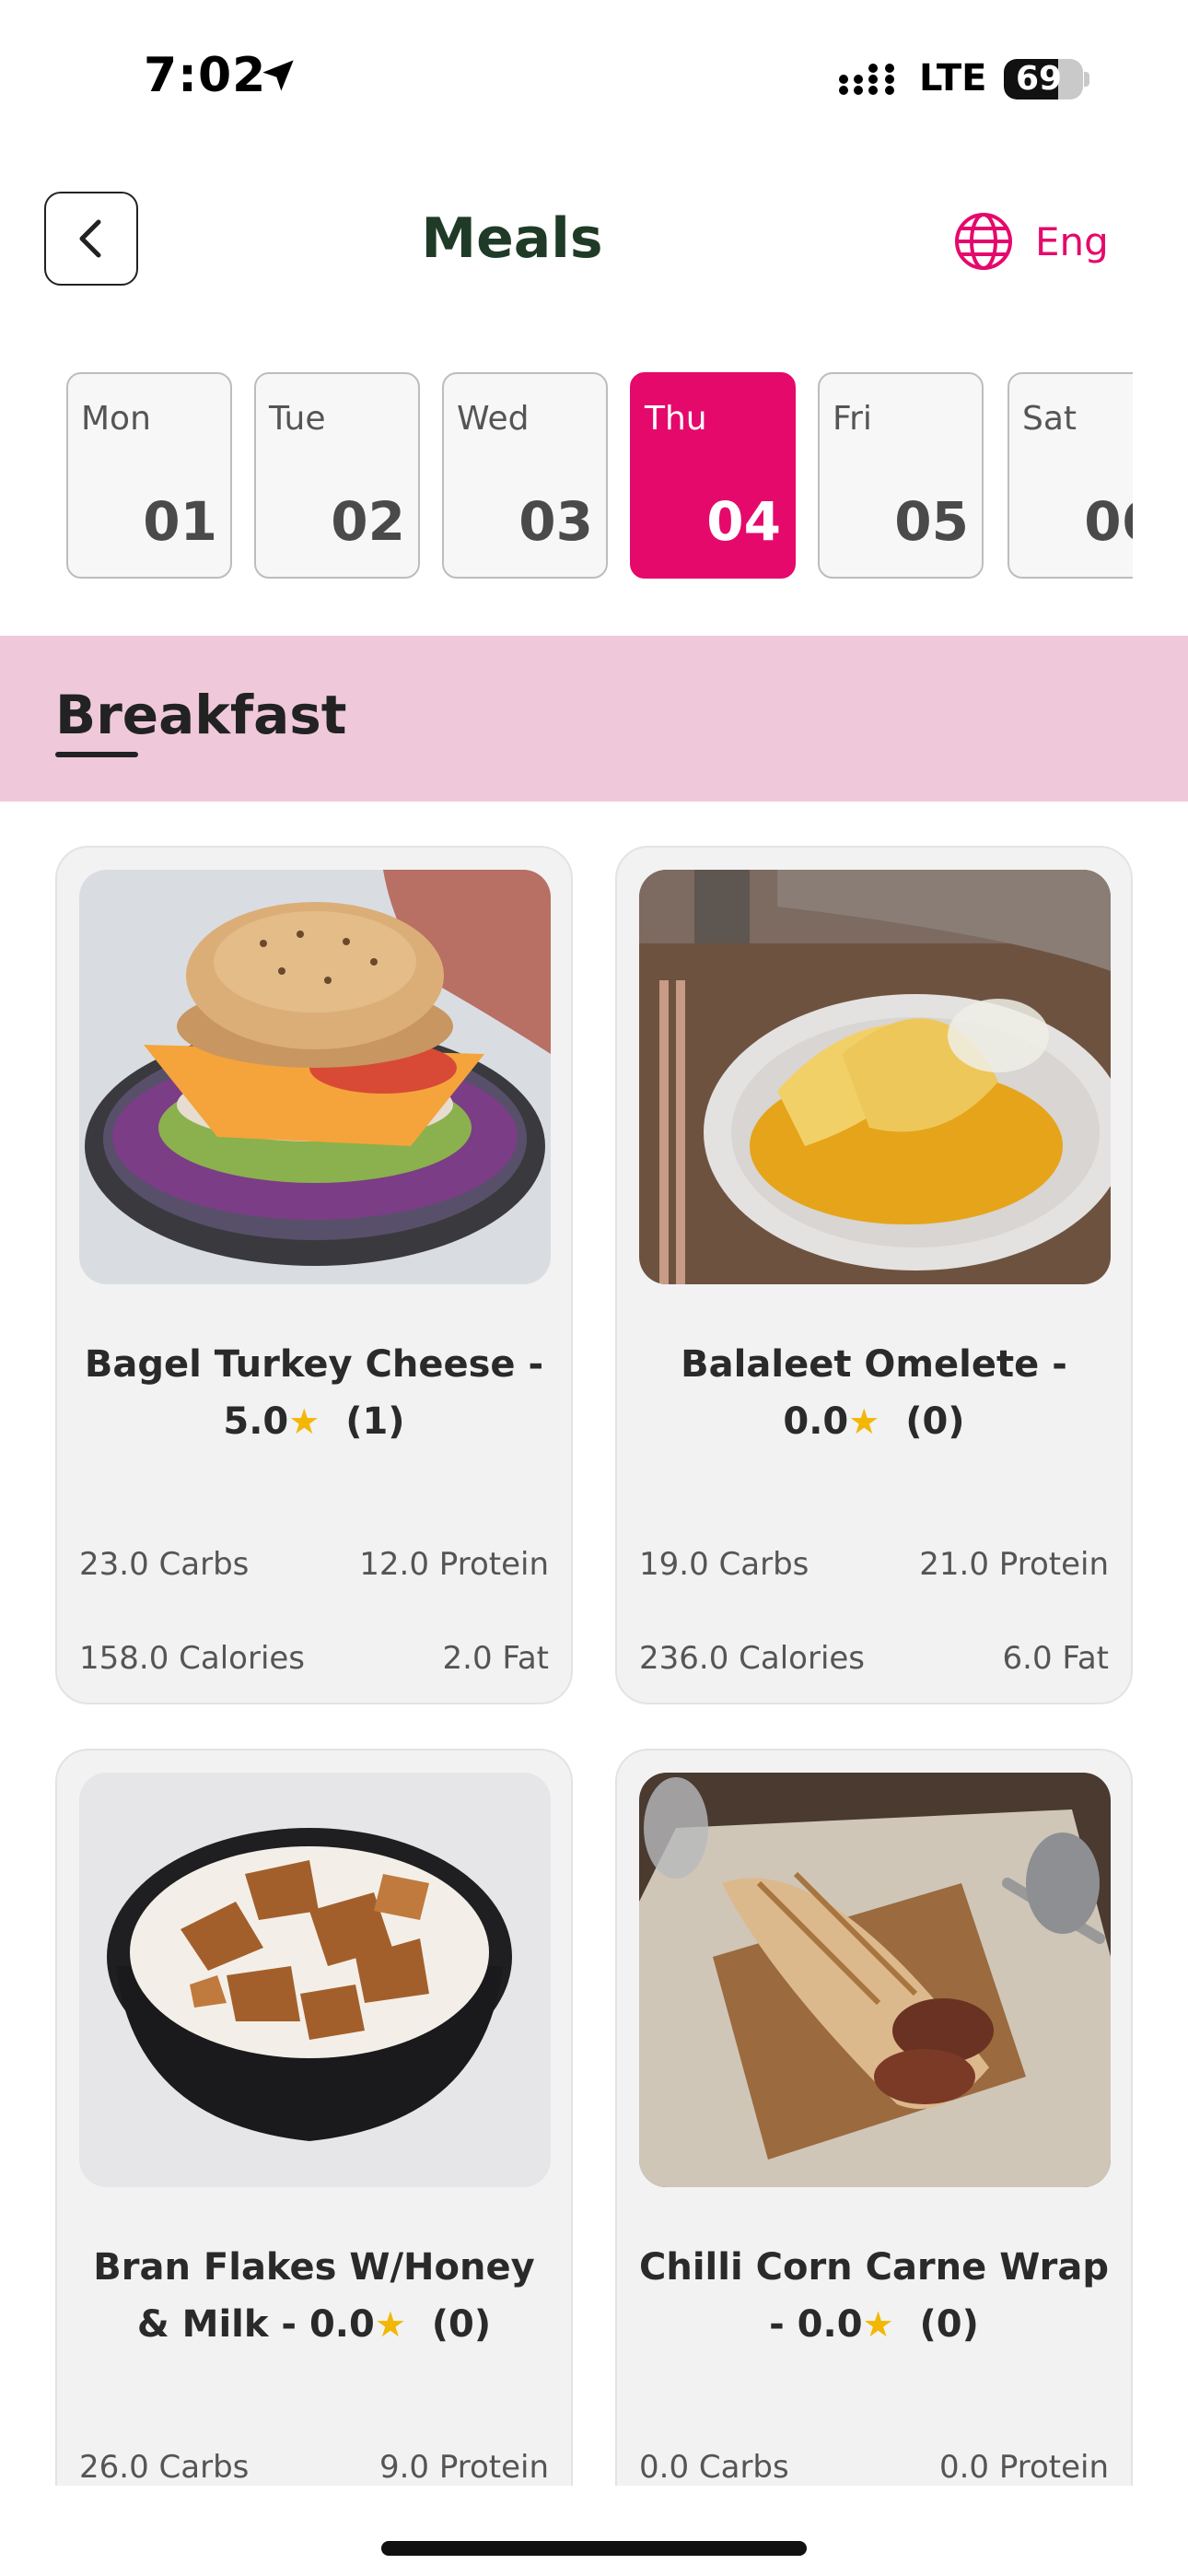  What do you see at coordinates (931, 521) in the screenshot?
I see `day-number: 05` at bounding box center [931, 521].